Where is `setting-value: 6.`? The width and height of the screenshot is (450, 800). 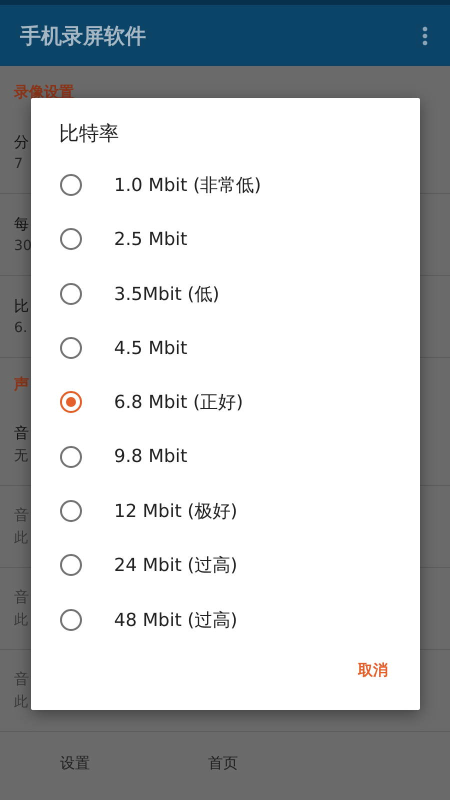
setting-value: 6. is located at coordinates (21, 328).